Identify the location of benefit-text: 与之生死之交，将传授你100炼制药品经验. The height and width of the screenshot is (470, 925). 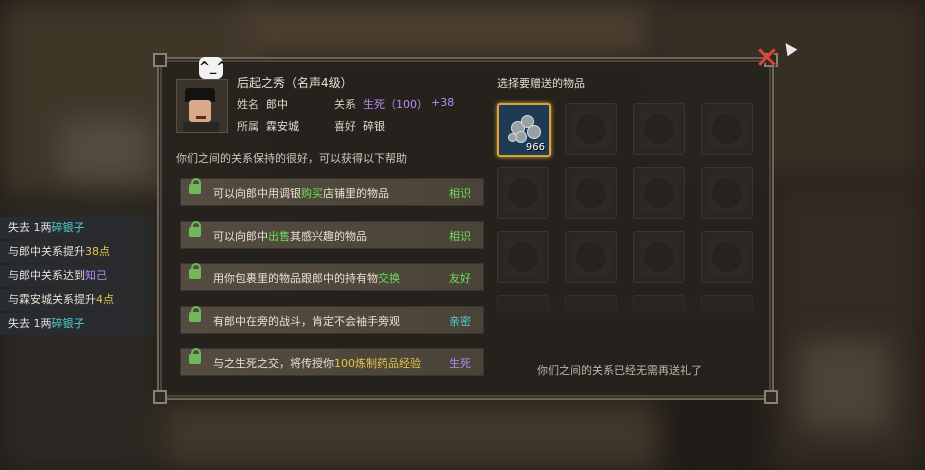
(317, 363).